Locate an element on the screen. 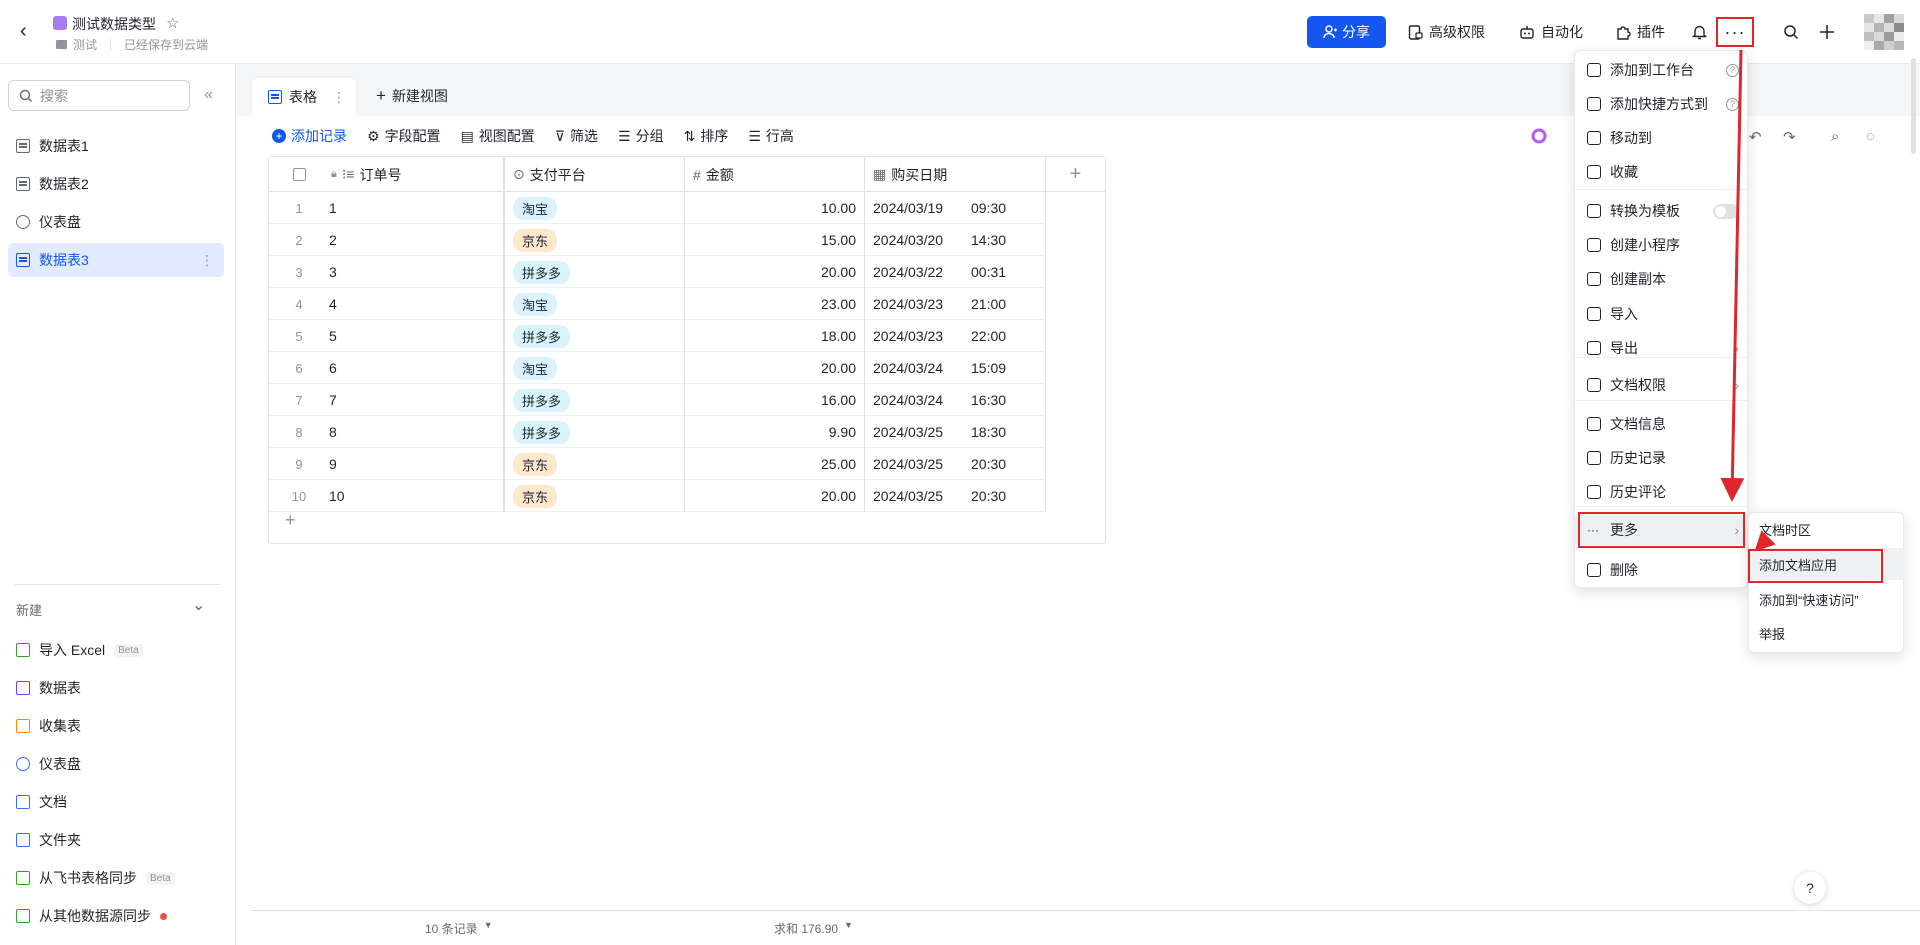 The image size is (1920, 945). help-icon: ? is located at coordinates (1810, 888).